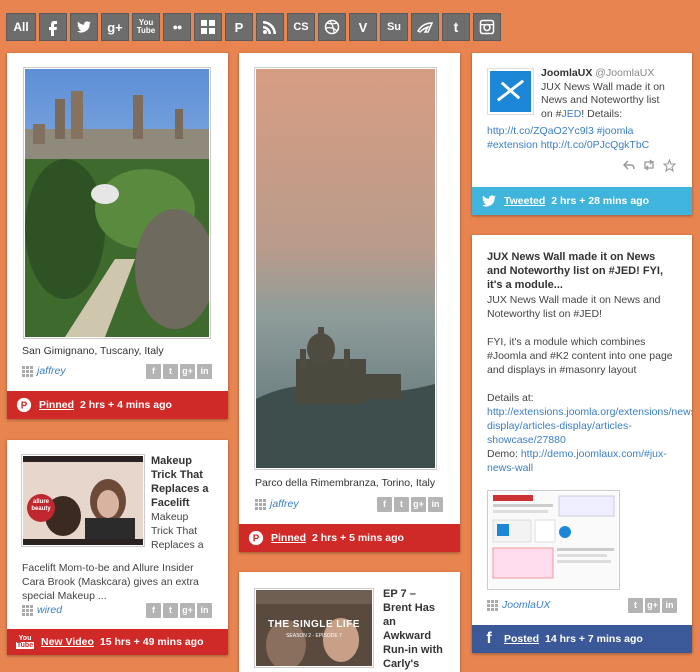  Describe the element at coordinates (589, 426) in the screenshot. I see `post-url-link: display/articles-display/articles-` at that location.